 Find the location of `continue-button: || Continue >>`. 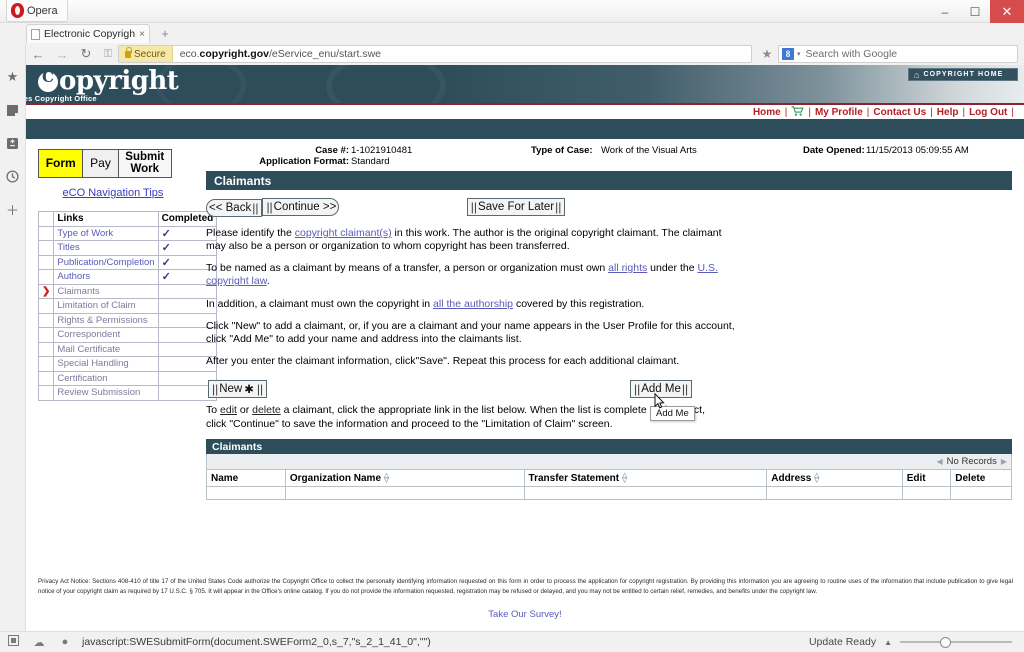

continue-button: || Continue >> is located at coordinates (301, 207).